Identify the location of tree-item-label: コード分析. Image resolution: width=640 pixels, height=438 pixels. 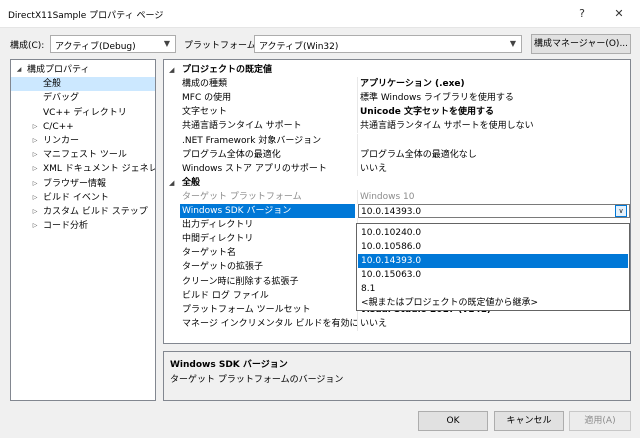
(66, 226).